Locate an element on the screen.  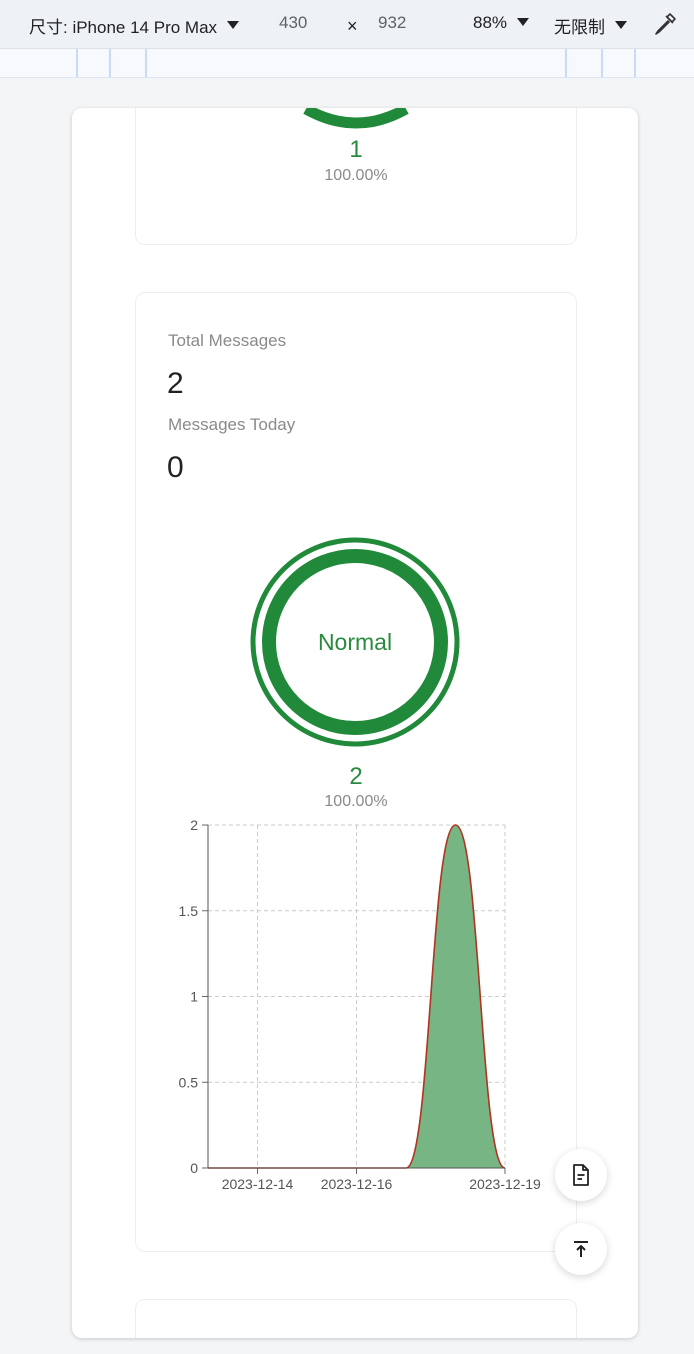
zoom-value: 88% is located at coordinates (490, 22).